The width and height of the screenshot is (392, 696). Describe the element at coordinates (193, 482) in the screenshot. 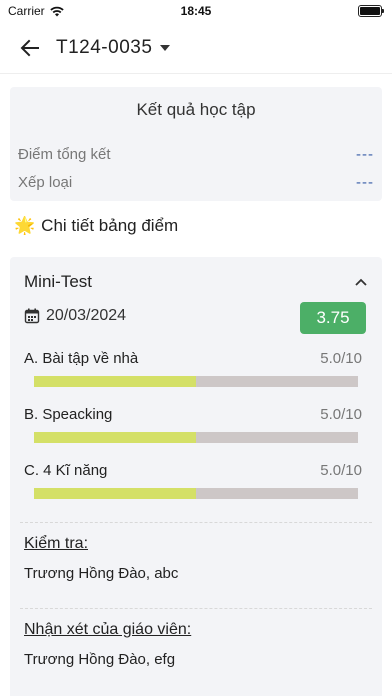

I see `score-item-four-skills: C. 4 Kĩ năng 5.0/10` at that location.